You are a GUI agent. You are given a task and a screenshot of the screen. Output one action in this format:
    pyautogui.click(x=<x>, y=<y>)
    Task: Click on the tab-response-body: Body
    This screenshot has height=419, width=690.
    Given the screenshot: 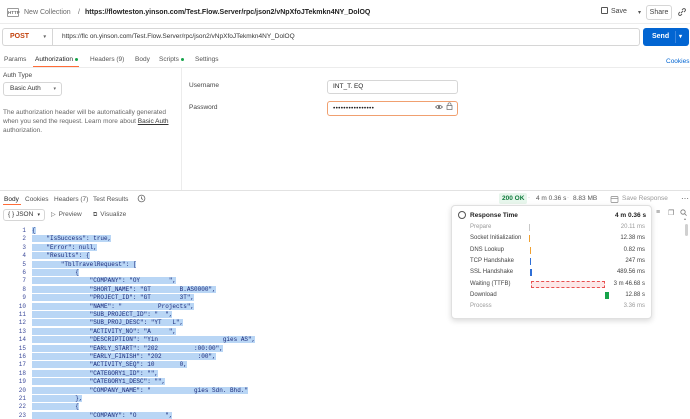 What is the action you would take?
    pyautogui.click(x=11, y=199)
    